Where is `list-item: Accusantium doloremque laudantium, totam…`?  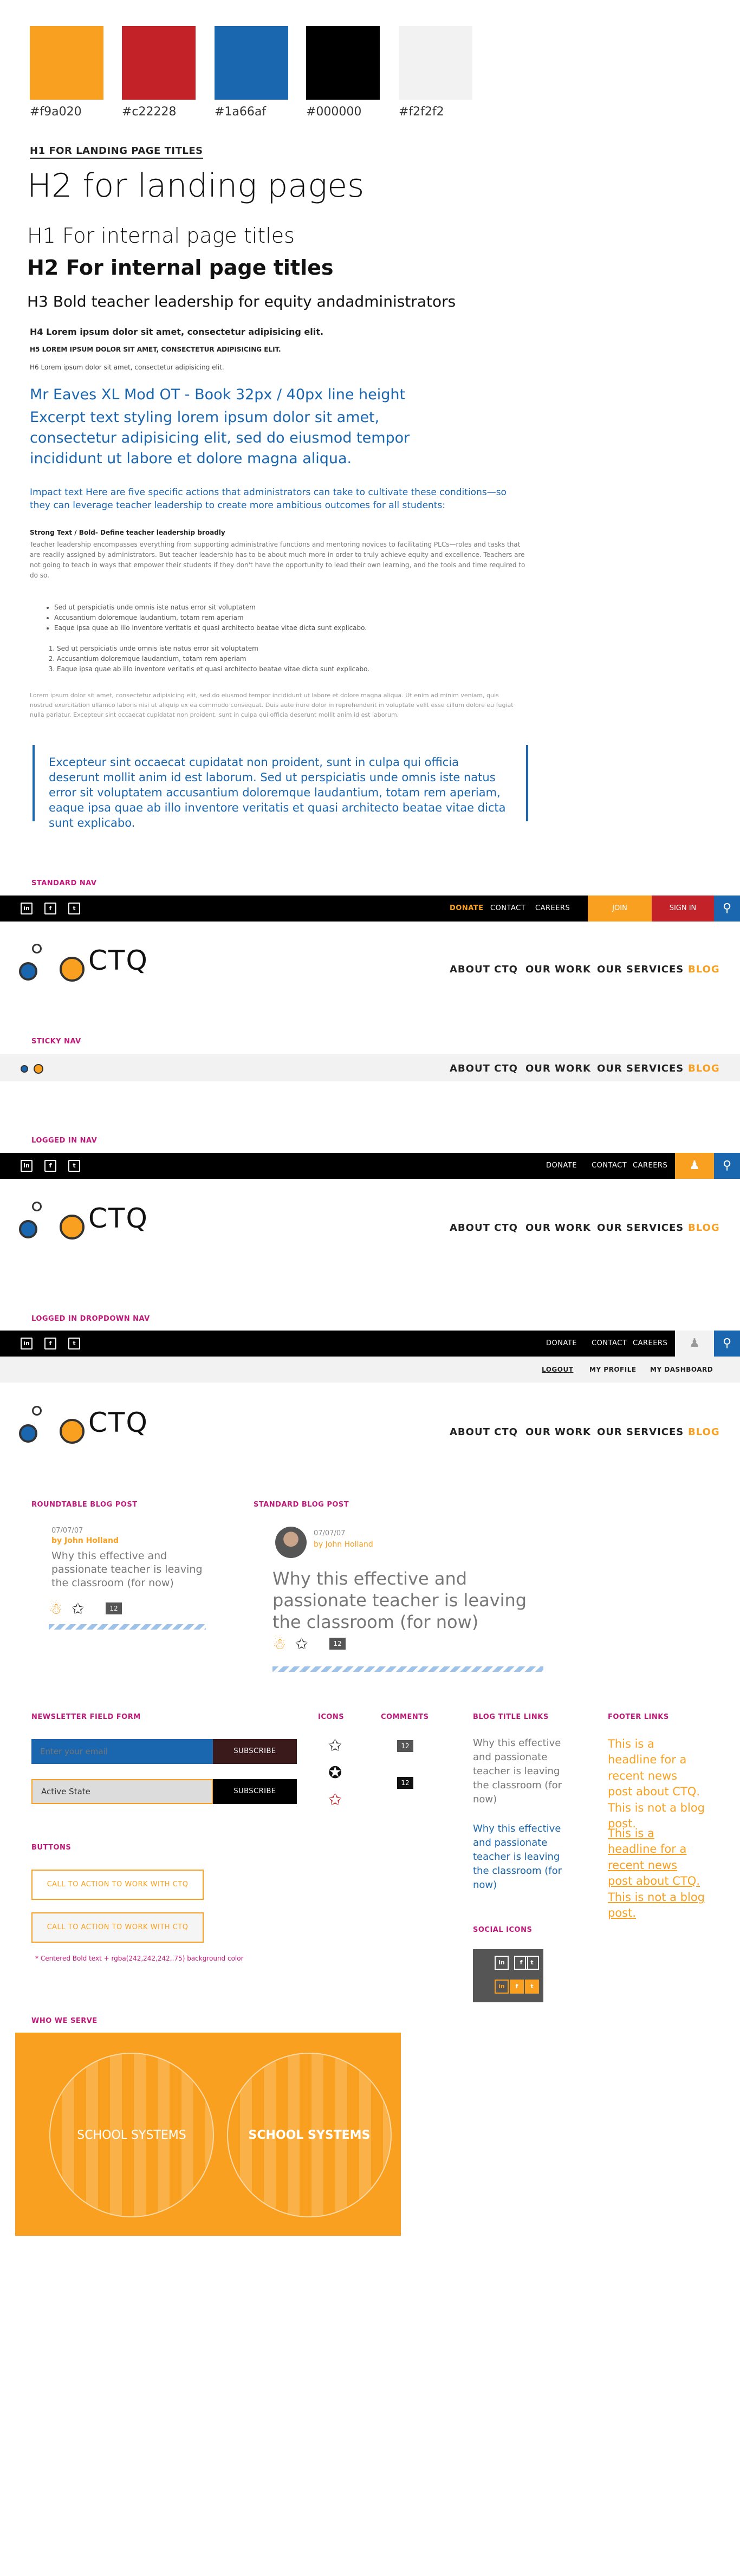 list-item: Accusantium doloremque laudantium, totam… is located at coordinates (210, 618).